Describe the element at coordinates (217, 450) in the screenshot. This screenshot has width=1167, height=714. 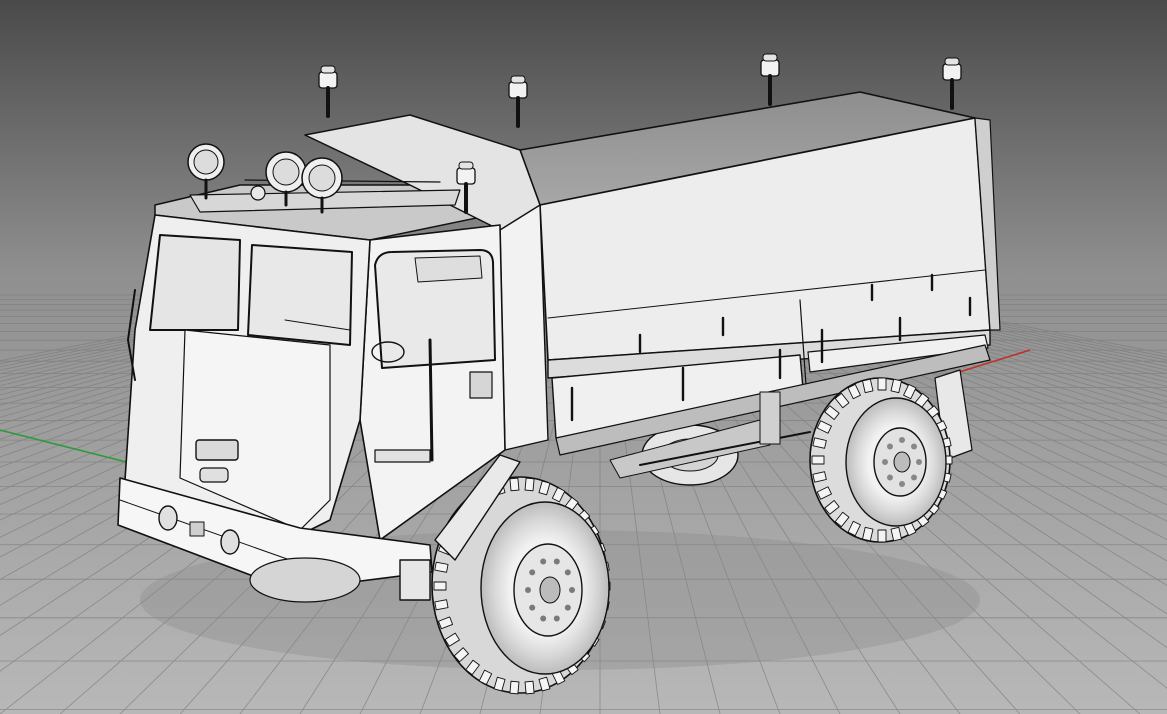
I see `front-grille` at that location.